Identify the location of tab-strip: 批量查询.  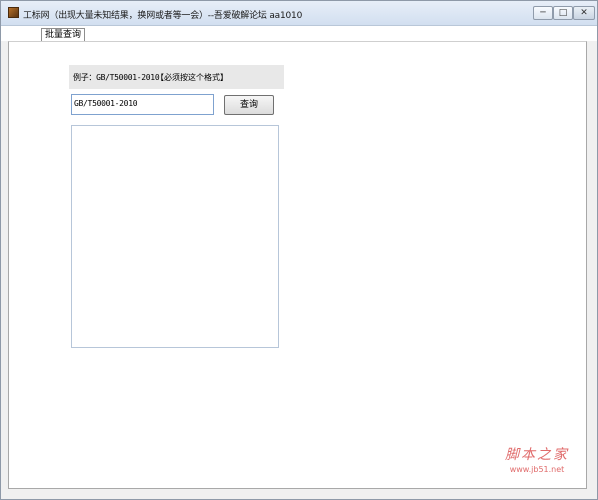
(299, 33).